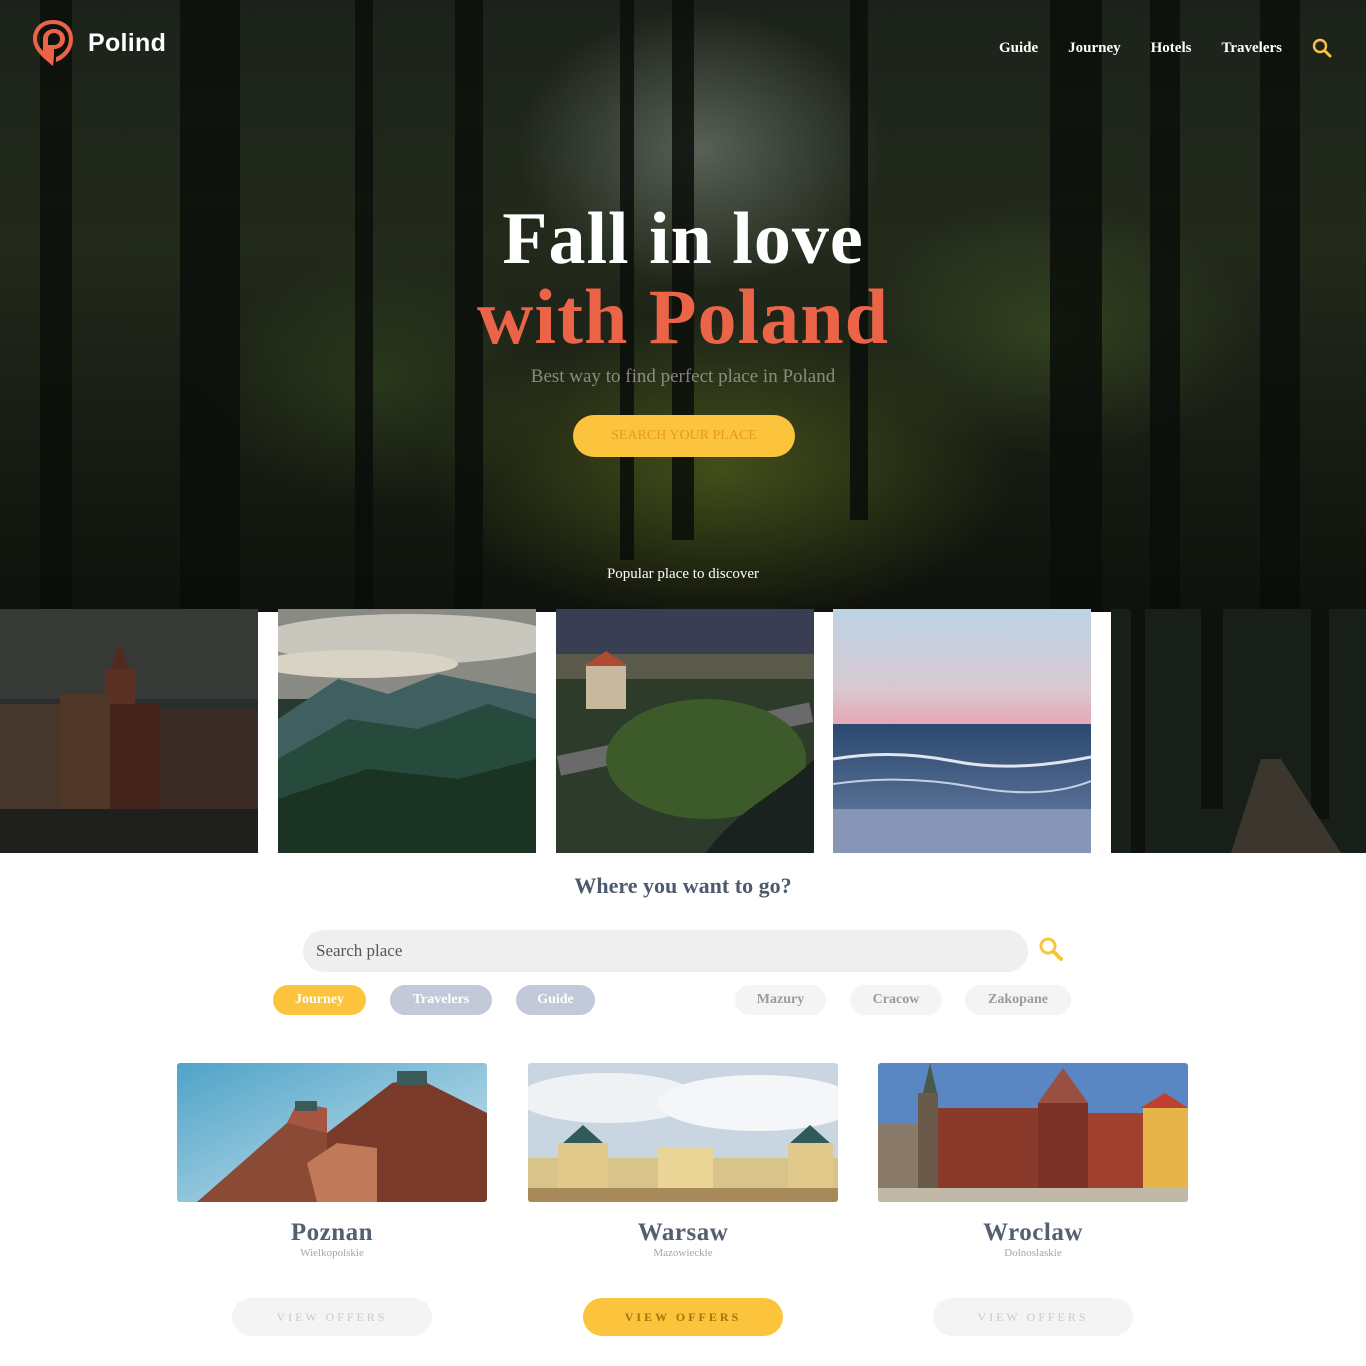  I want to click on place-cracow: Cracow, so click(896, 1000).